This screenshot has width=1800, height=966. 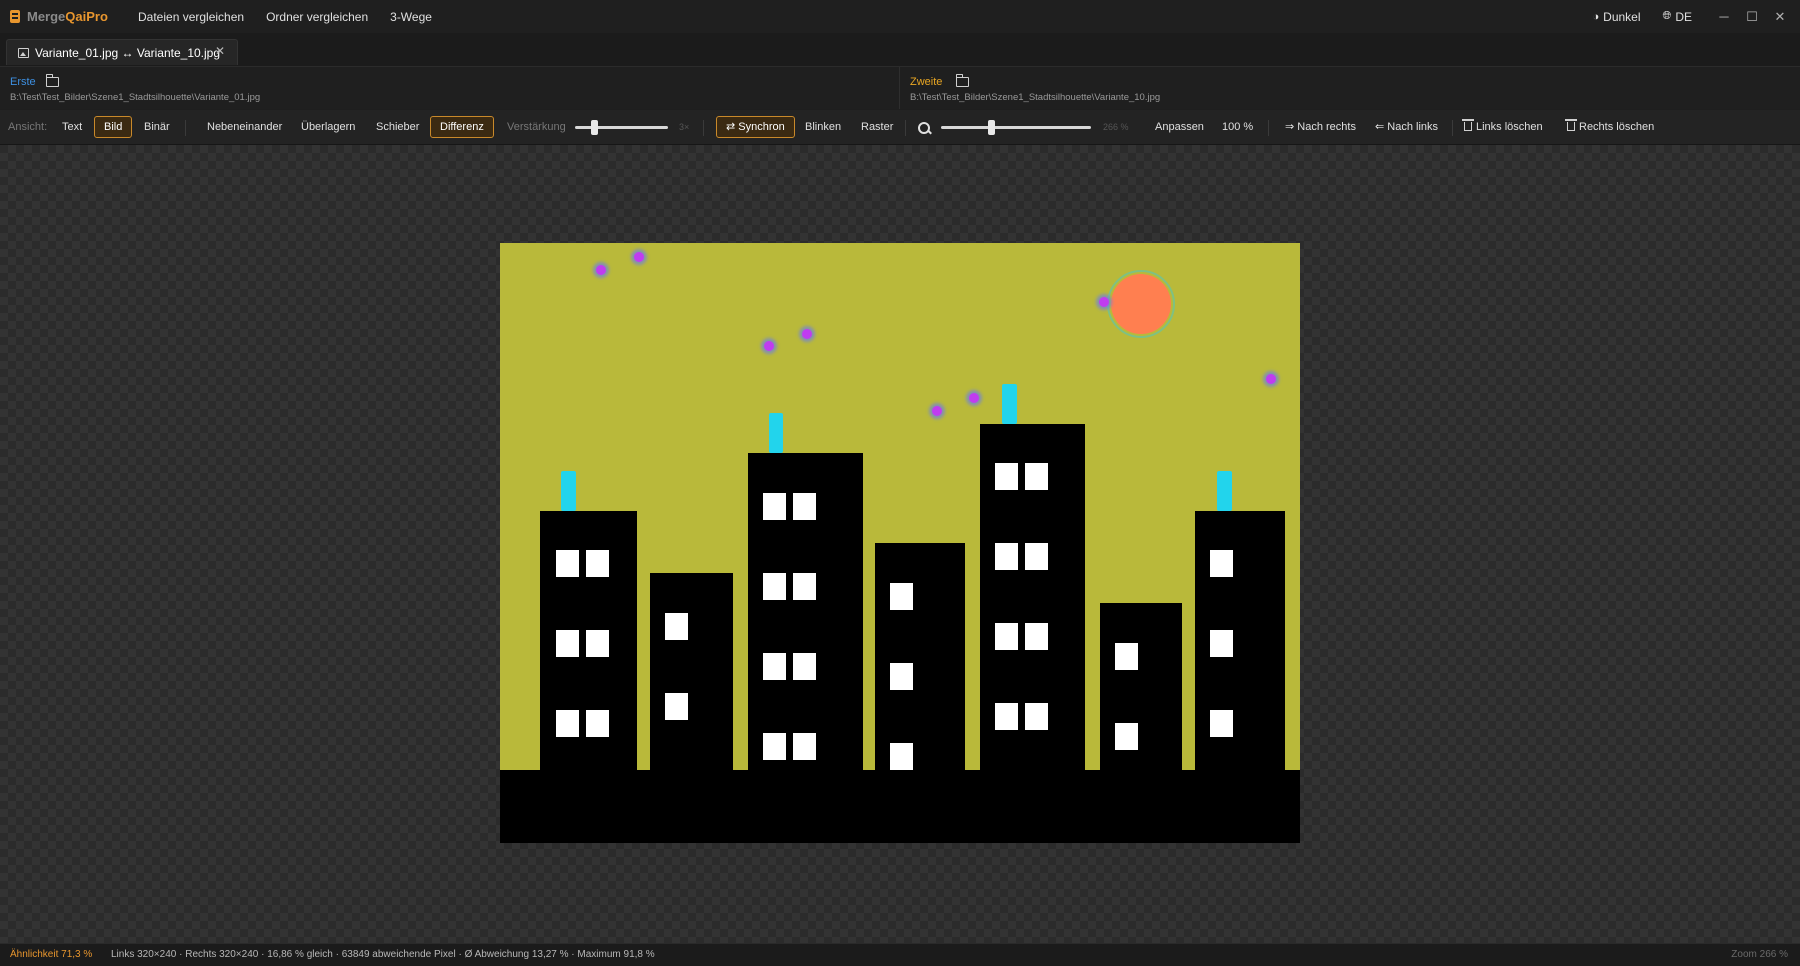 What do you see at coordinates (127, 53) in the screenshot?
I see `tab-label: Variante_01.jpg ↔ Variante_10.jpg` at bounding box center [127, 53].